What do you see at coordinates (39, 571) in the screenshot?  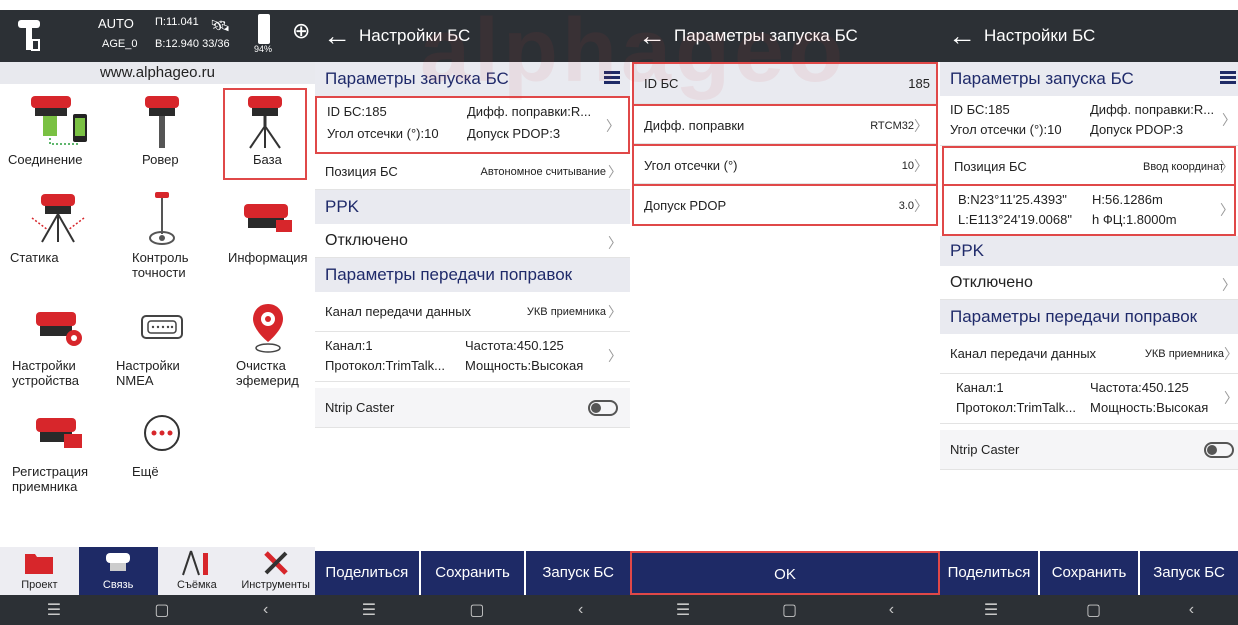 I see `tab-project: Проект` at bounding box center [39, 571].